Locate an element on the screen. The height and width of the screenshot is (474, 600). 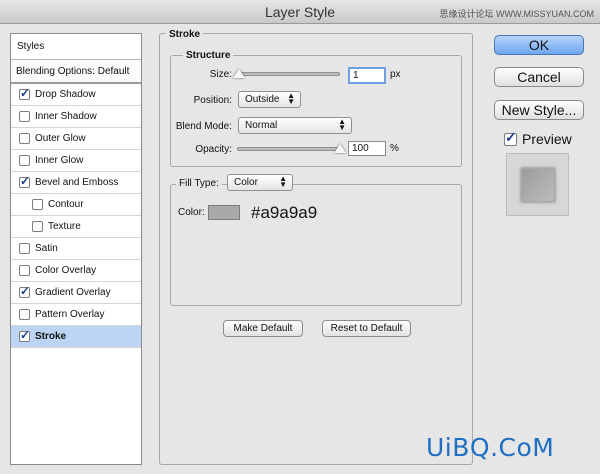
fill-type-value: Color is located at coordinates (246, 182).